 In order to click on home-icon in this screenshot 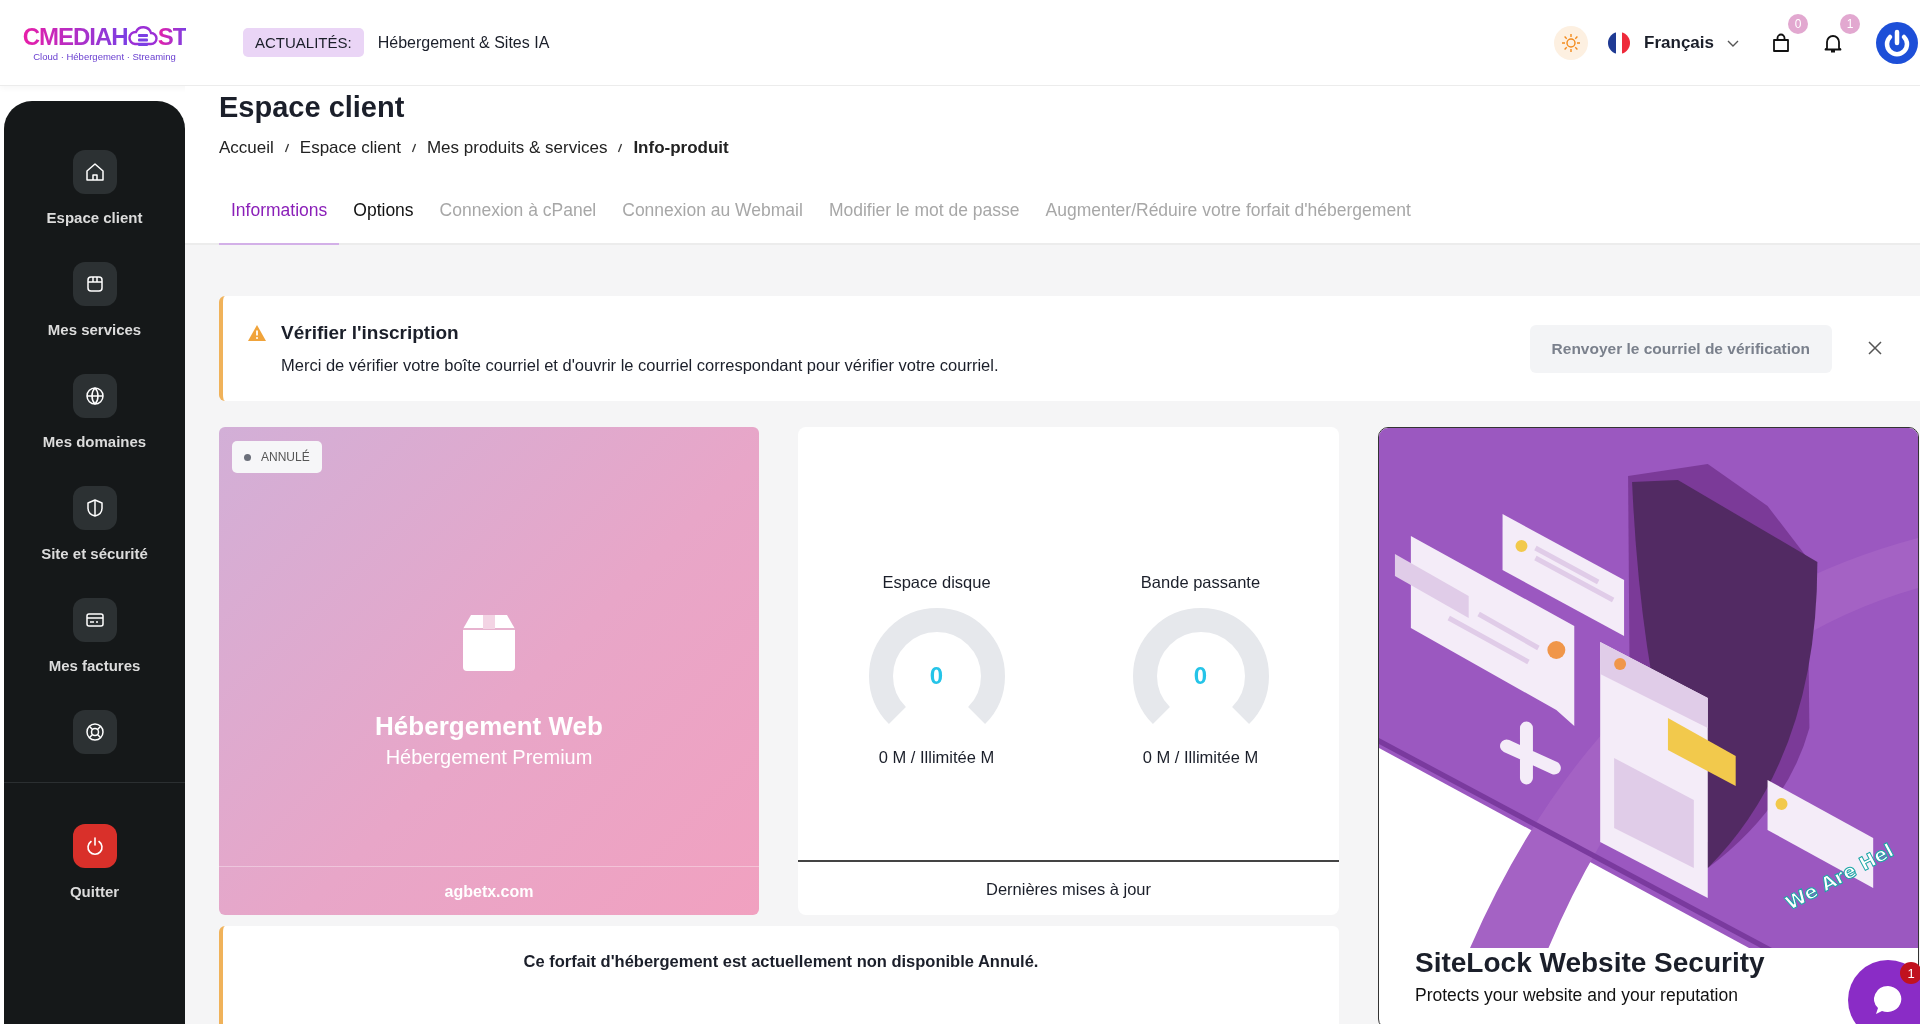, I will do `click(94, 172)`.